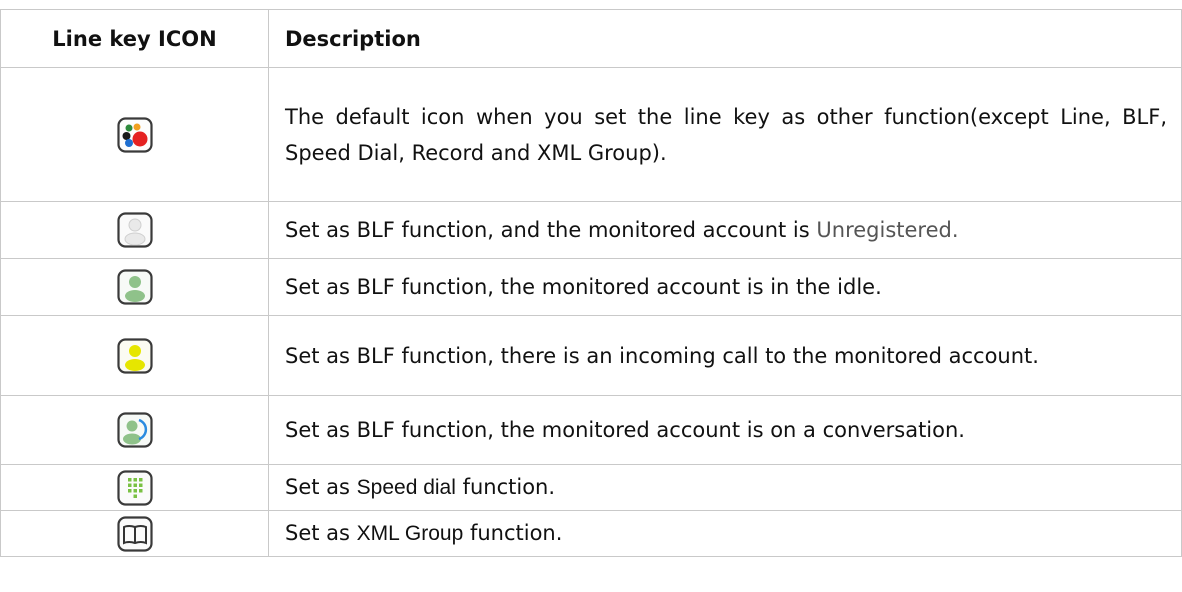  I want to click on blf-unregistered-icon, so click(134, 230).